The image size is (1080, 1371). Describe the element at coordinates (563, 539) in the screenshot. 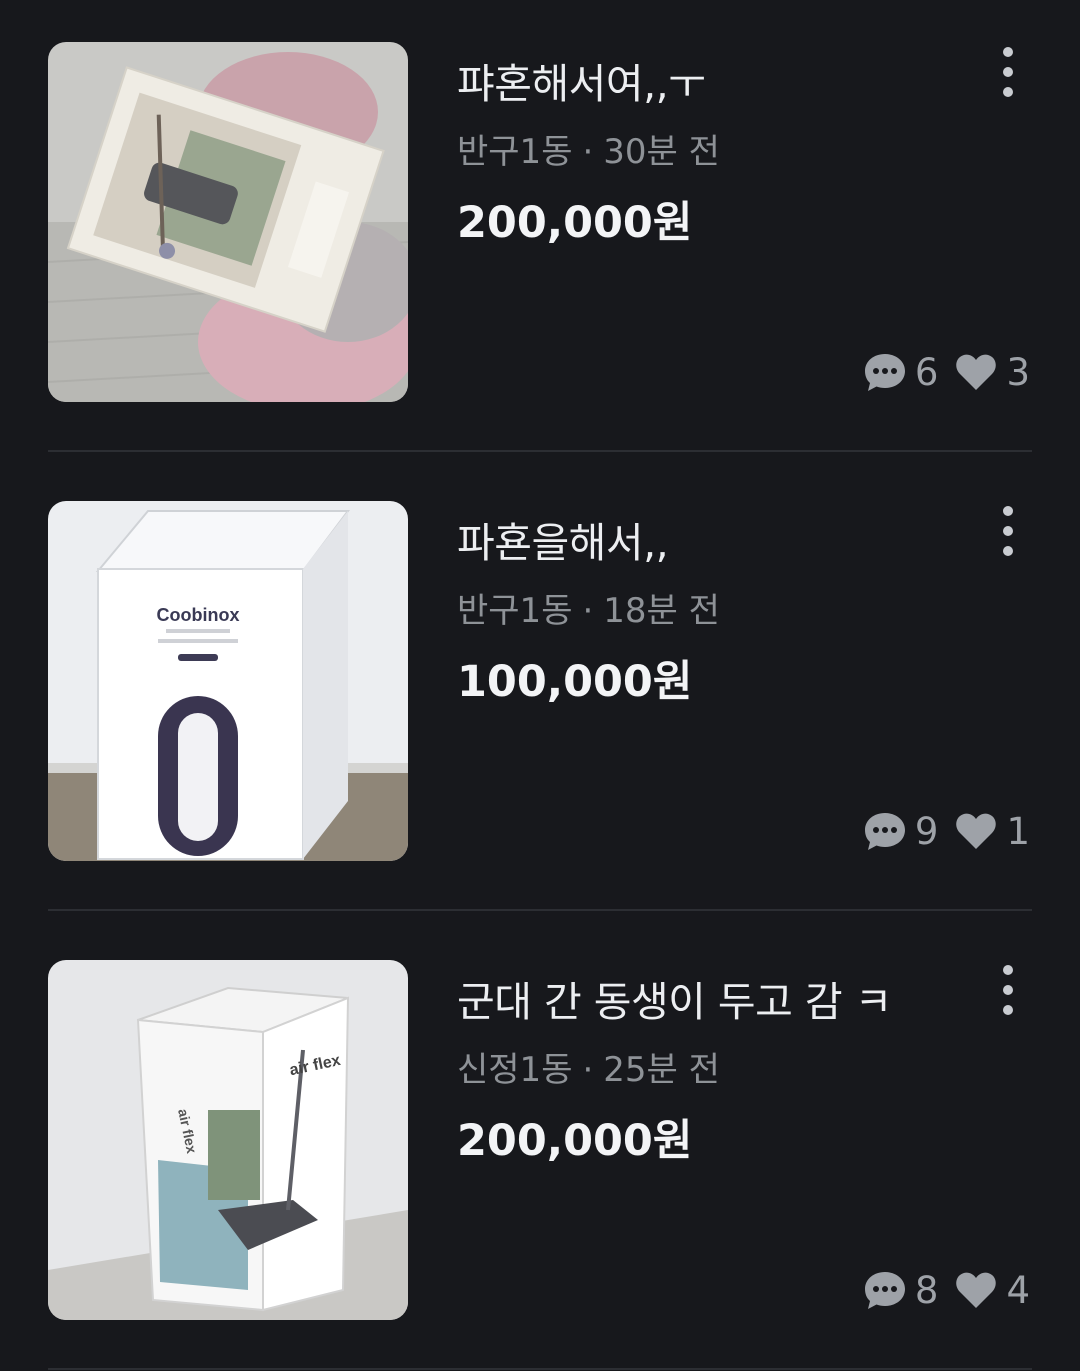

I see `listing-title: 파횬을해서,,` at that location.